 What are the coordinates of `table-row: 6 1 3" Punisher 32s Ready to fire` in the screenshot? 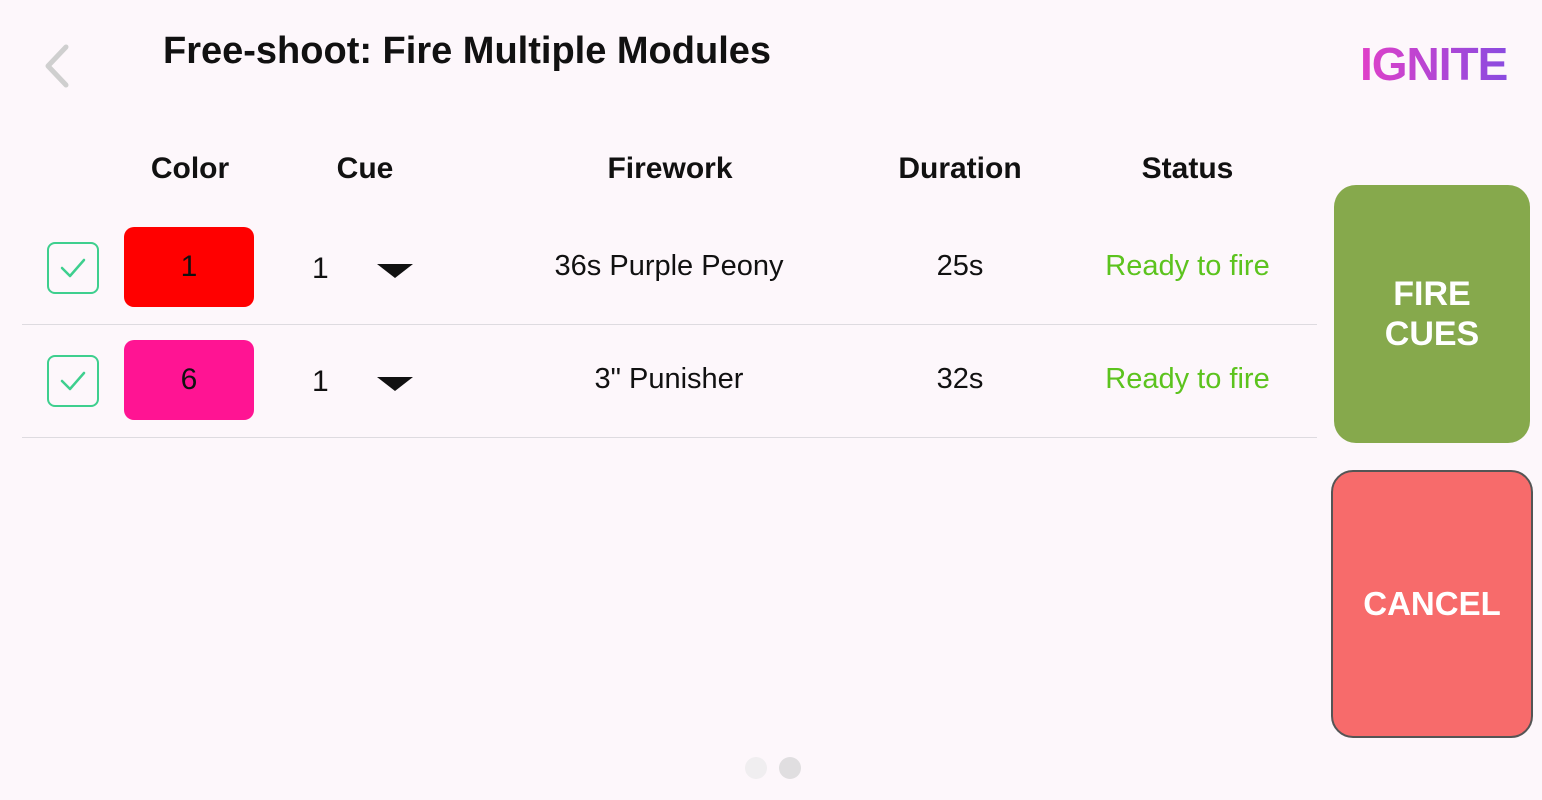 It's located at (669, 381).